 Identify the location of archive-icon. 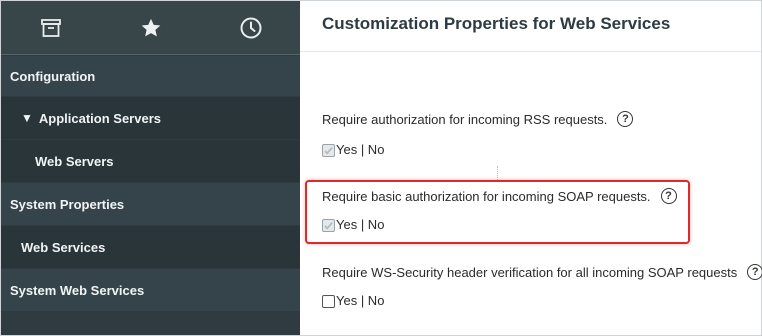
(50, 28).